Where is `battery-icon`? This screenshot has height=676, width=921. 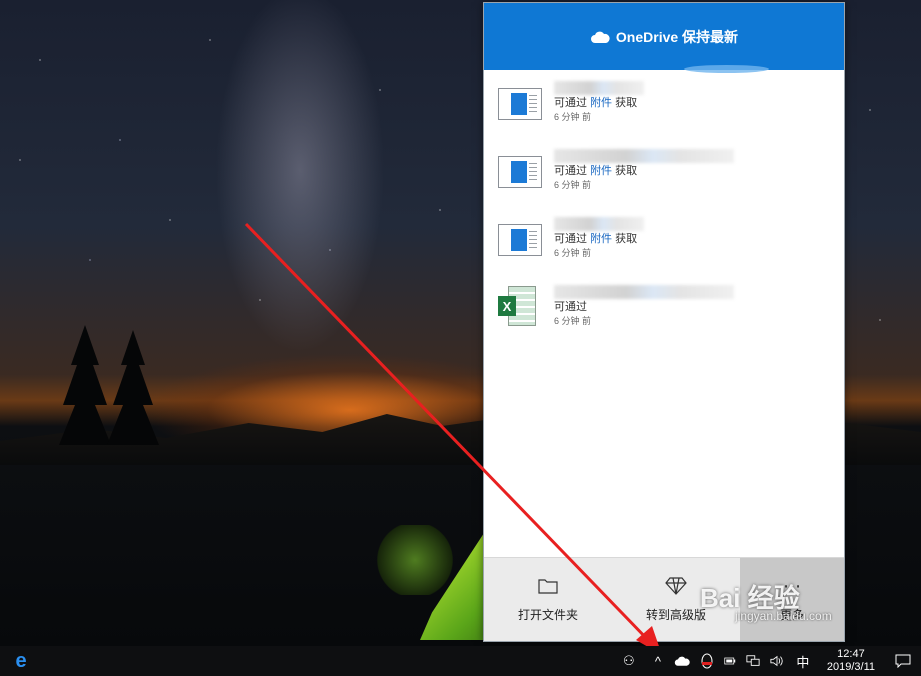
battery-icon is located at coordinates (730, 661).